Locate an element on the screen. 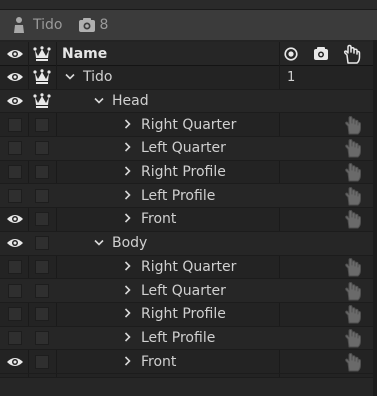  layer-label: Body is located at coordinates (130, 243).